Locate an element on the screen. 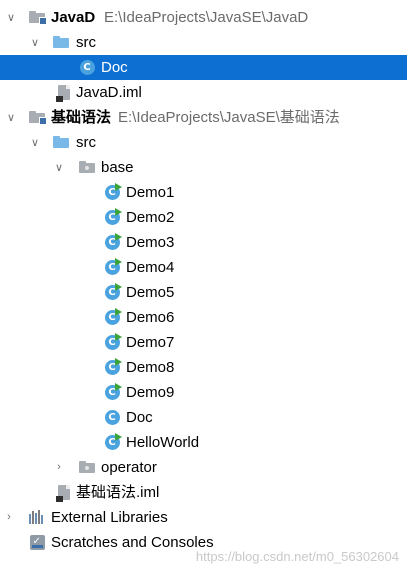  tree-node-operator-package: › operator is located at coordinates (203, 467).